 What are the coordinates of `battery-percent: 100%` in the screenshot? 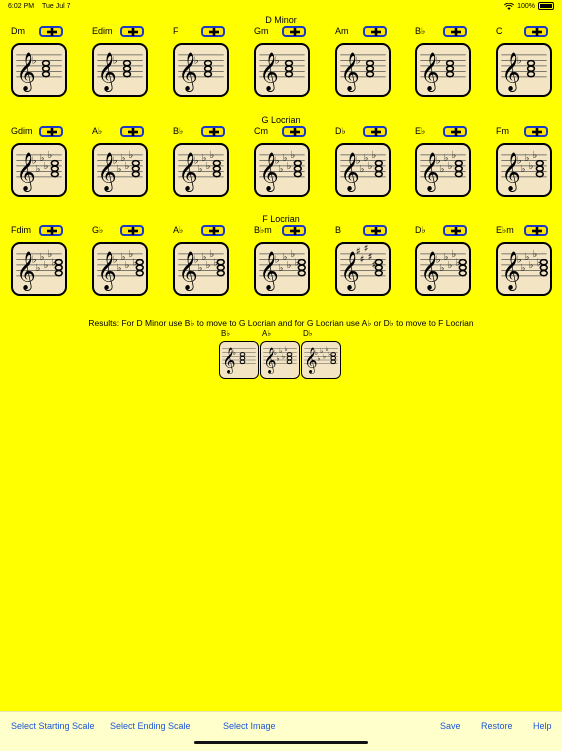 It's located at (526, 6).